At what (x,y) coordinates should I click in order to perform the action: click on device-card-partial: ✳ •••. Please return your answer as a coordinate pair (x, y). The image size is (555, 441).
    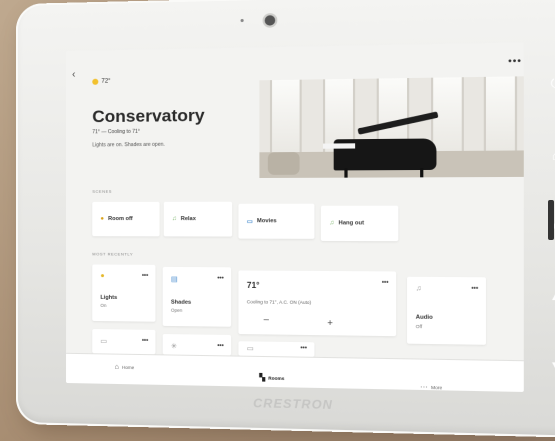
    Looking at the image, I should click on (197, 345).